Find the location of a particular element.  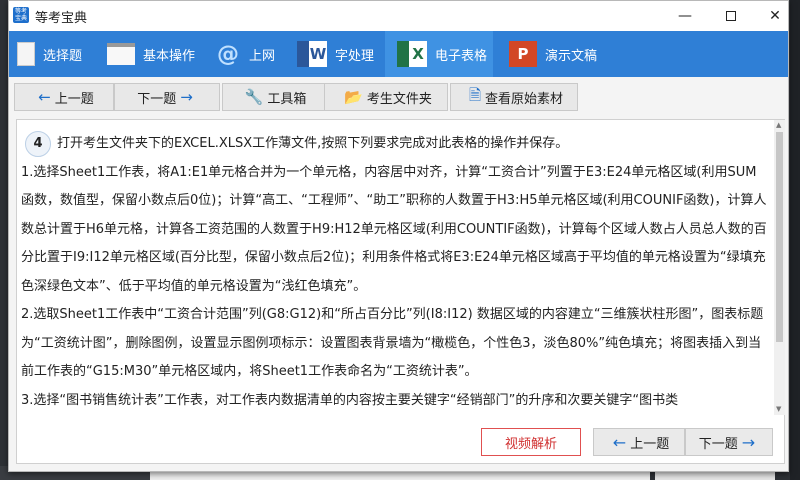

nav-item-basic: 基本操作 is located at coordinates (151, 54).